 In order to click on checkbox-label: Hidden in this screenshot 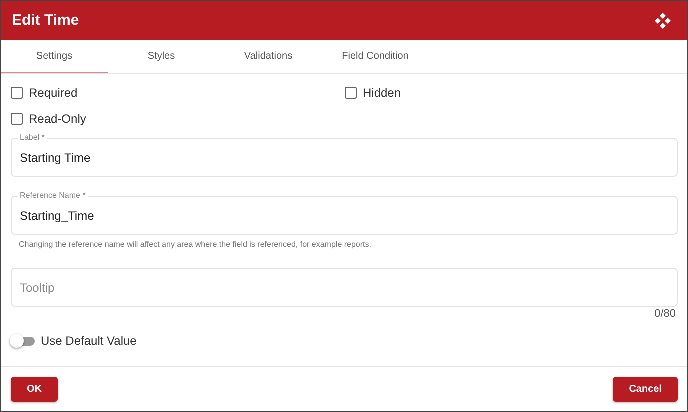, I will do `click(382, 93)`.